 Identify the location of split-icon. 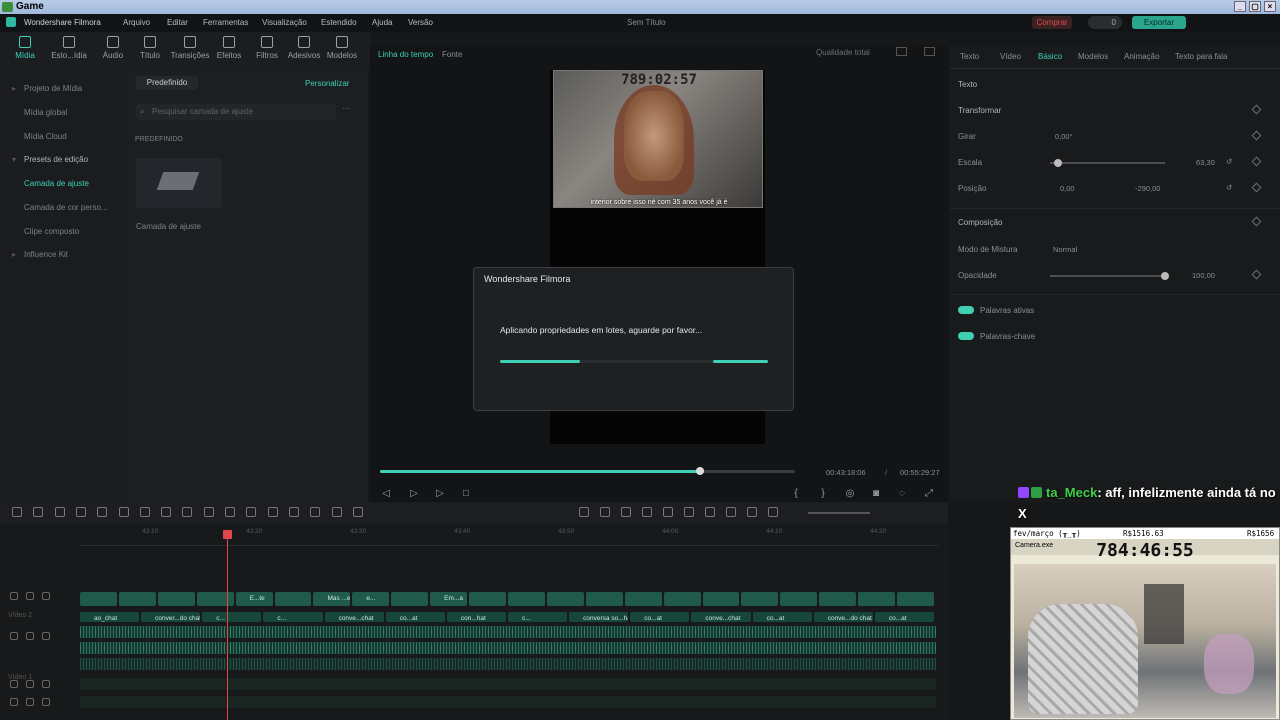
(605, 512).